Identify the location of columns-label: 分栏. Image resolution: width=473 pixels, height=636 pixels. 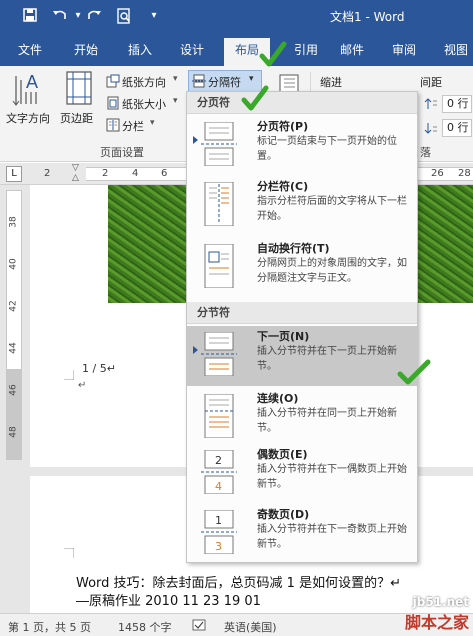
(133, 126).